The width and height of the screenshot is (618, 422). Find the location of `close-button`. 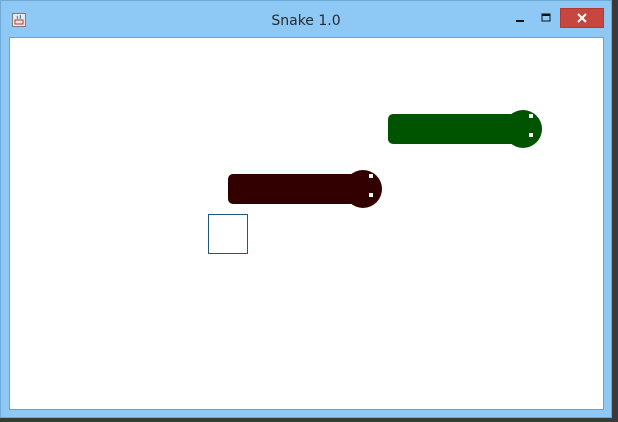

close-button is located at coordinates (582, 18).